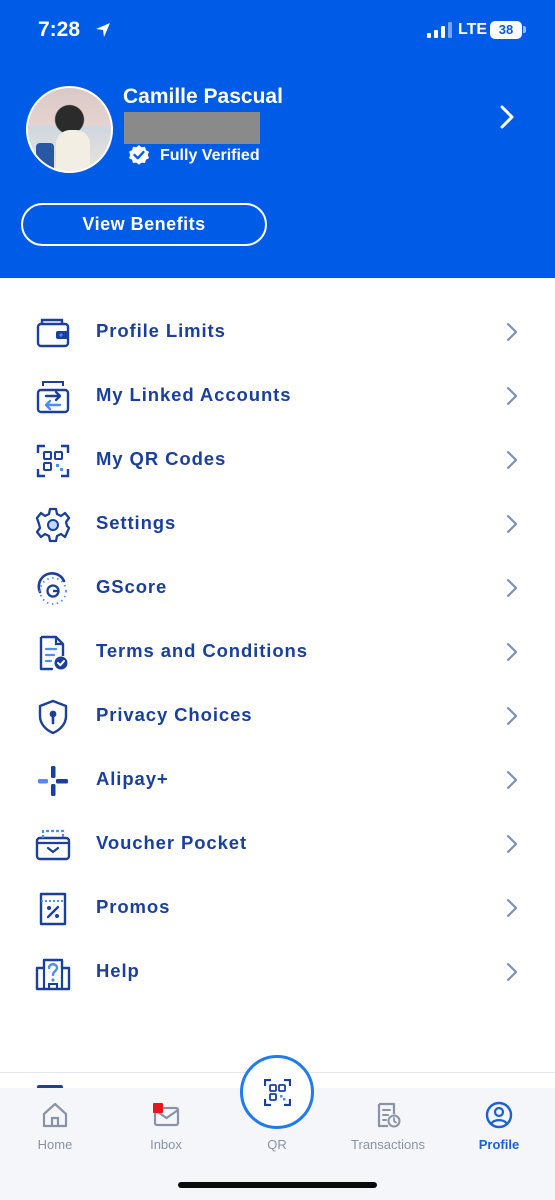 This screenshot has height=1200, width=555. Describe the element at coordinates (132, 778) in the screenshot. I see `menu-item-label: Alipay+` at that location.